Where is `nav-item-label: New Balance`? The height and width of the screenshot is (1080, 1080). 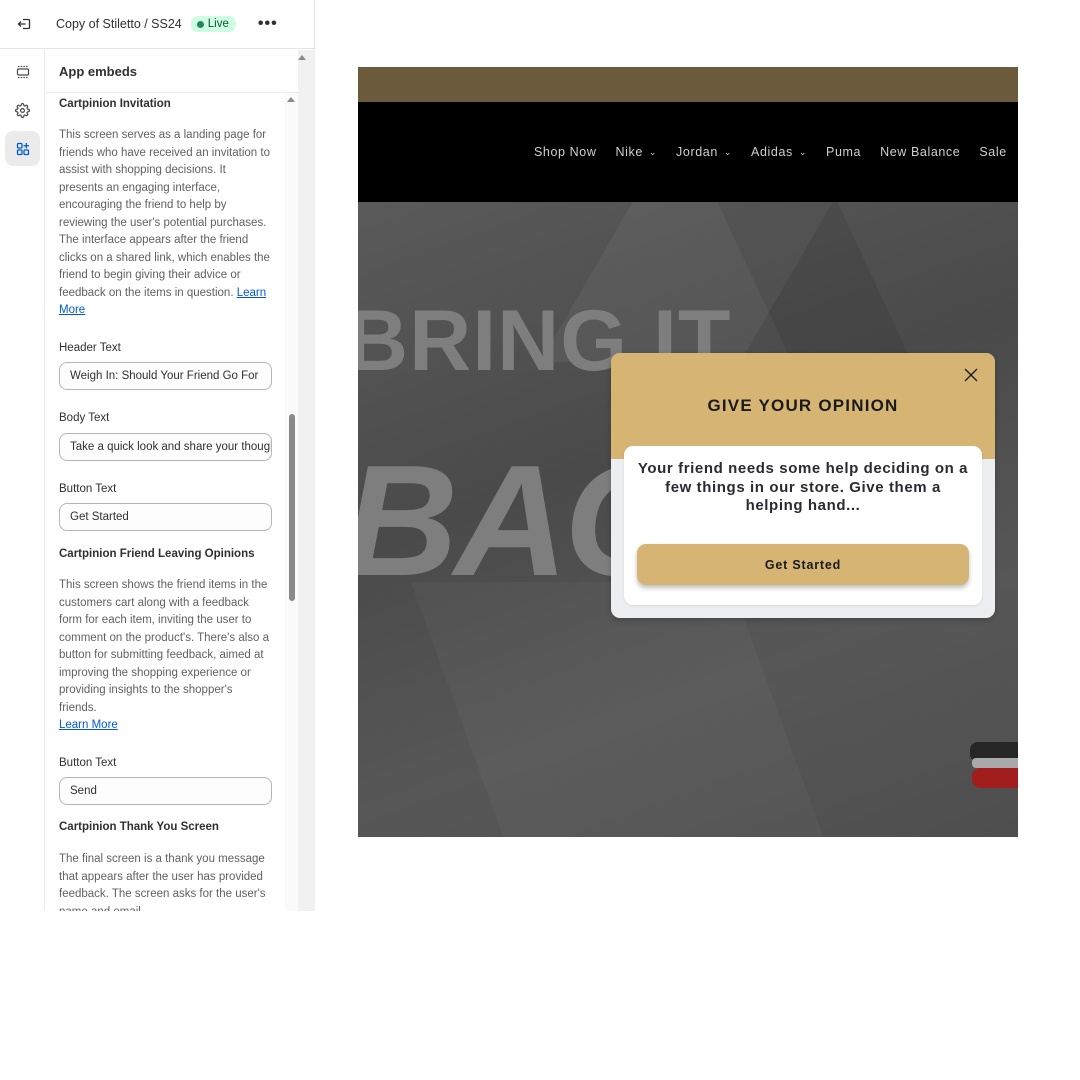
nav-item-label: New Balance is located at coordinates (920, 152).